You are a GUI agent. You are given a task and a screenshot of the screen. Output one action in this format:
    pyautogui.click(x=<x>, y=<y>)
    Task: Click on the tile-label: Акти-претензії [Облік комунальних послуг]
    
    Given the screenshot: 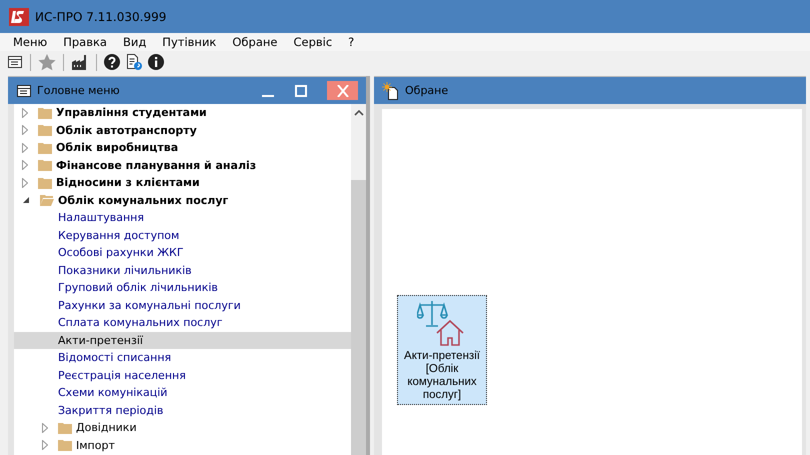 What is the action you would take?
    pyautogui.click(x=442, y=376)
    